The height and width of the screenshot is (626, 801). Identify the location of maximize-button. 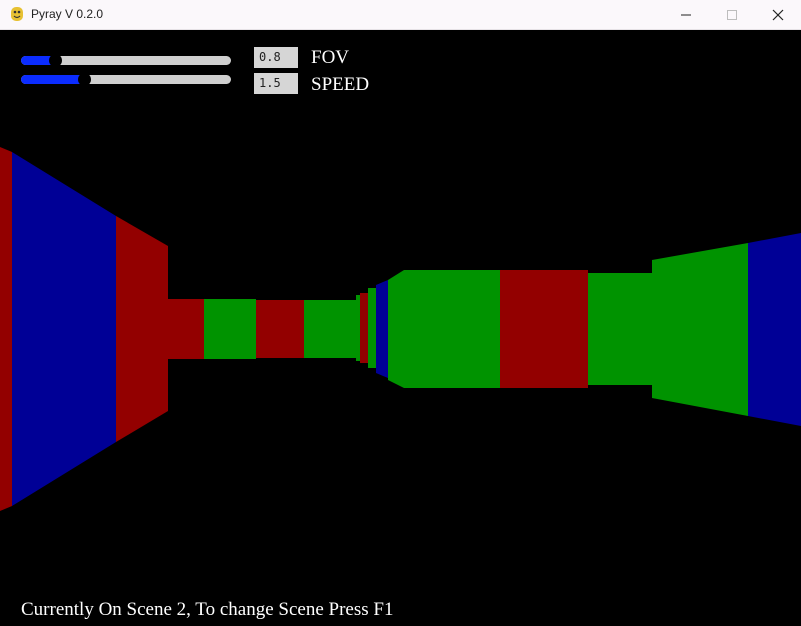
(732, 14).